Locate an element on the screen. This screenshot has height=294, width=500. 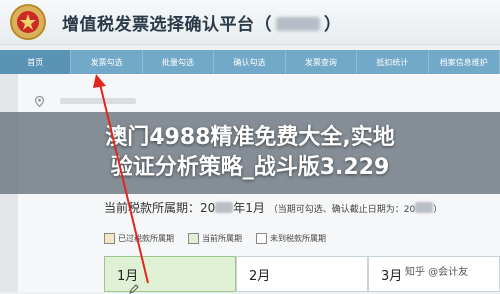
nav-item-profile-maintenance: 档案信息维护 is located at coordinates (464, 62).